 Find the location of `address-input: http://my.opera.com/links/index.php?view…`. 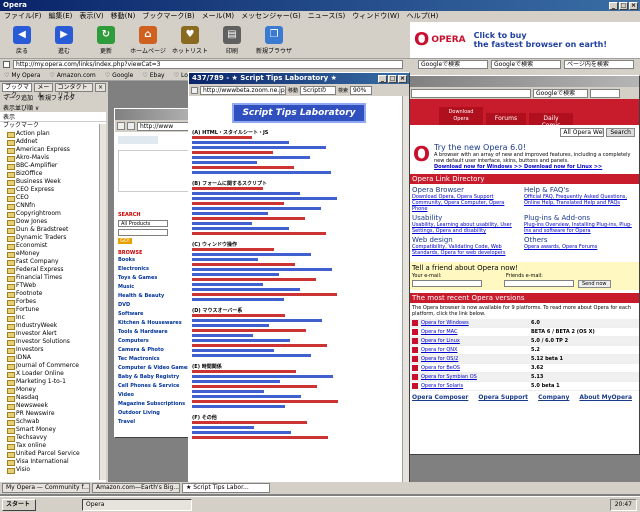

address-input: http://my.opera.com/links/index.php?view… is located at coordinates (208, 64).